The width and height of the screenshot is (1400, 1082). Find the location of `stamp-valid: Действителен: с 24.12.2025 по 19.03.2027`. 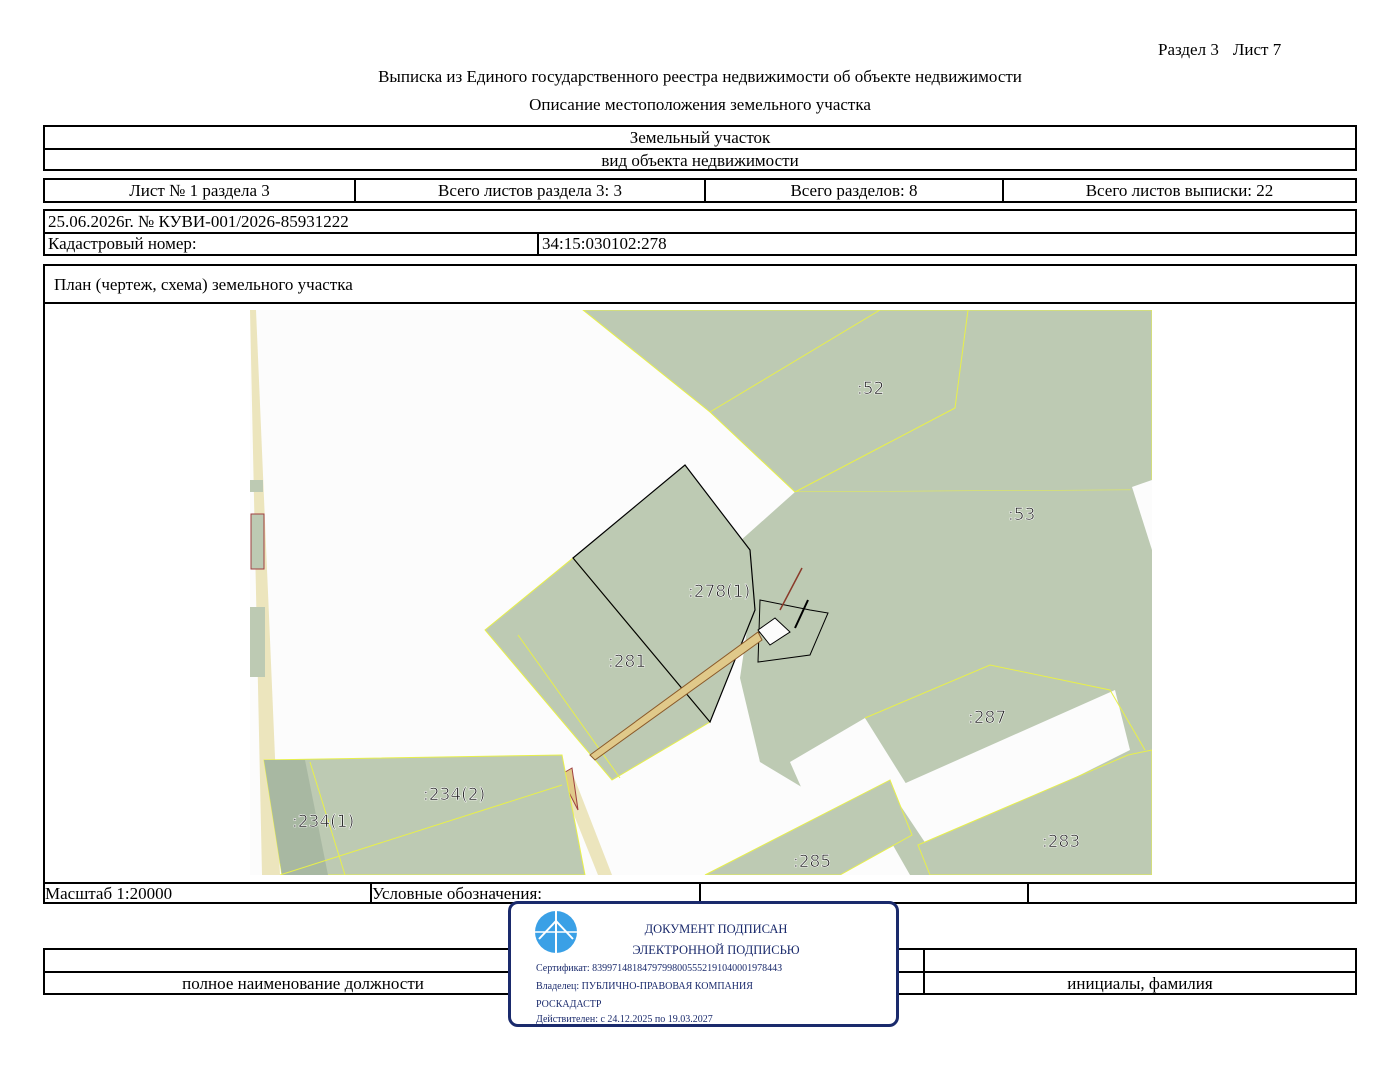

stamp-valid: Действителен: с 24.12.2025 по 19.03.2027 is located at coordinates (624, 1019).